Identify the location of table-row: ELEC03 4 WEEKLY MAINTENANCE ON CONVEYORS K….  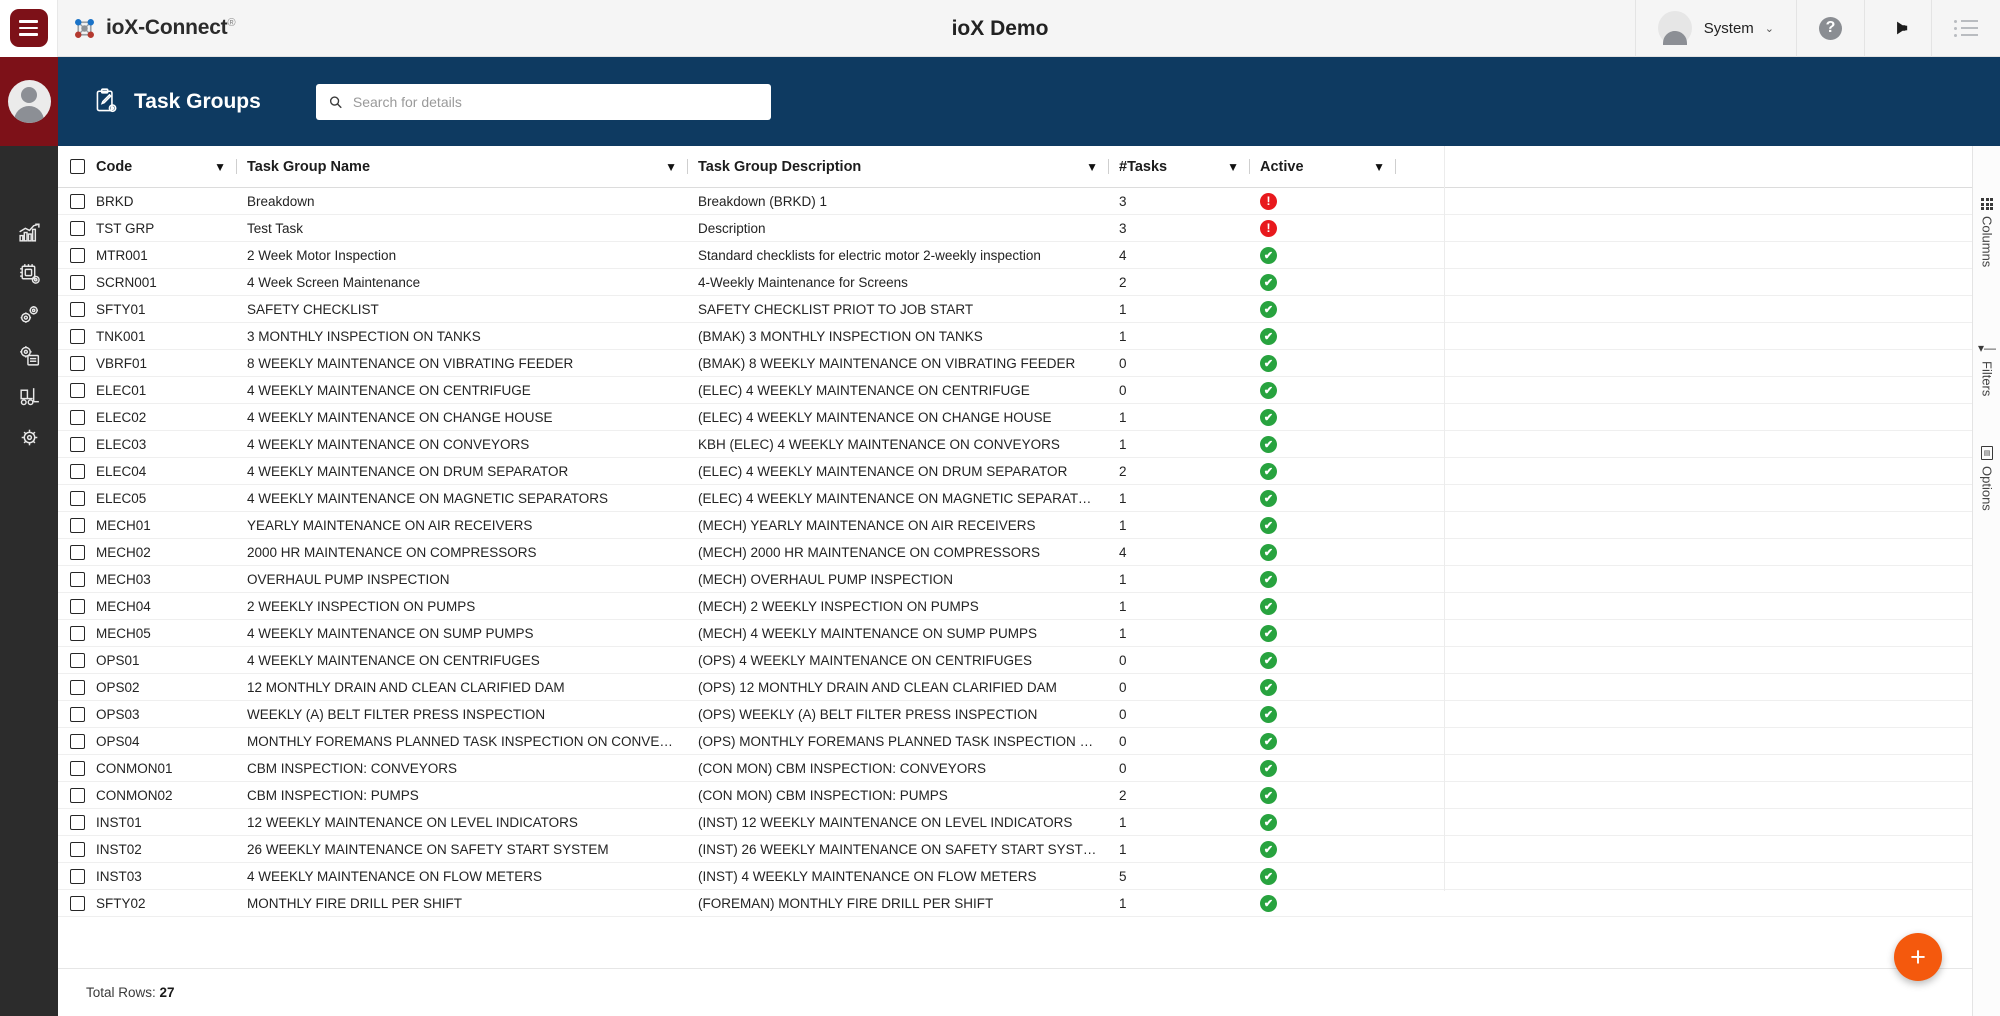
(1015, 444).